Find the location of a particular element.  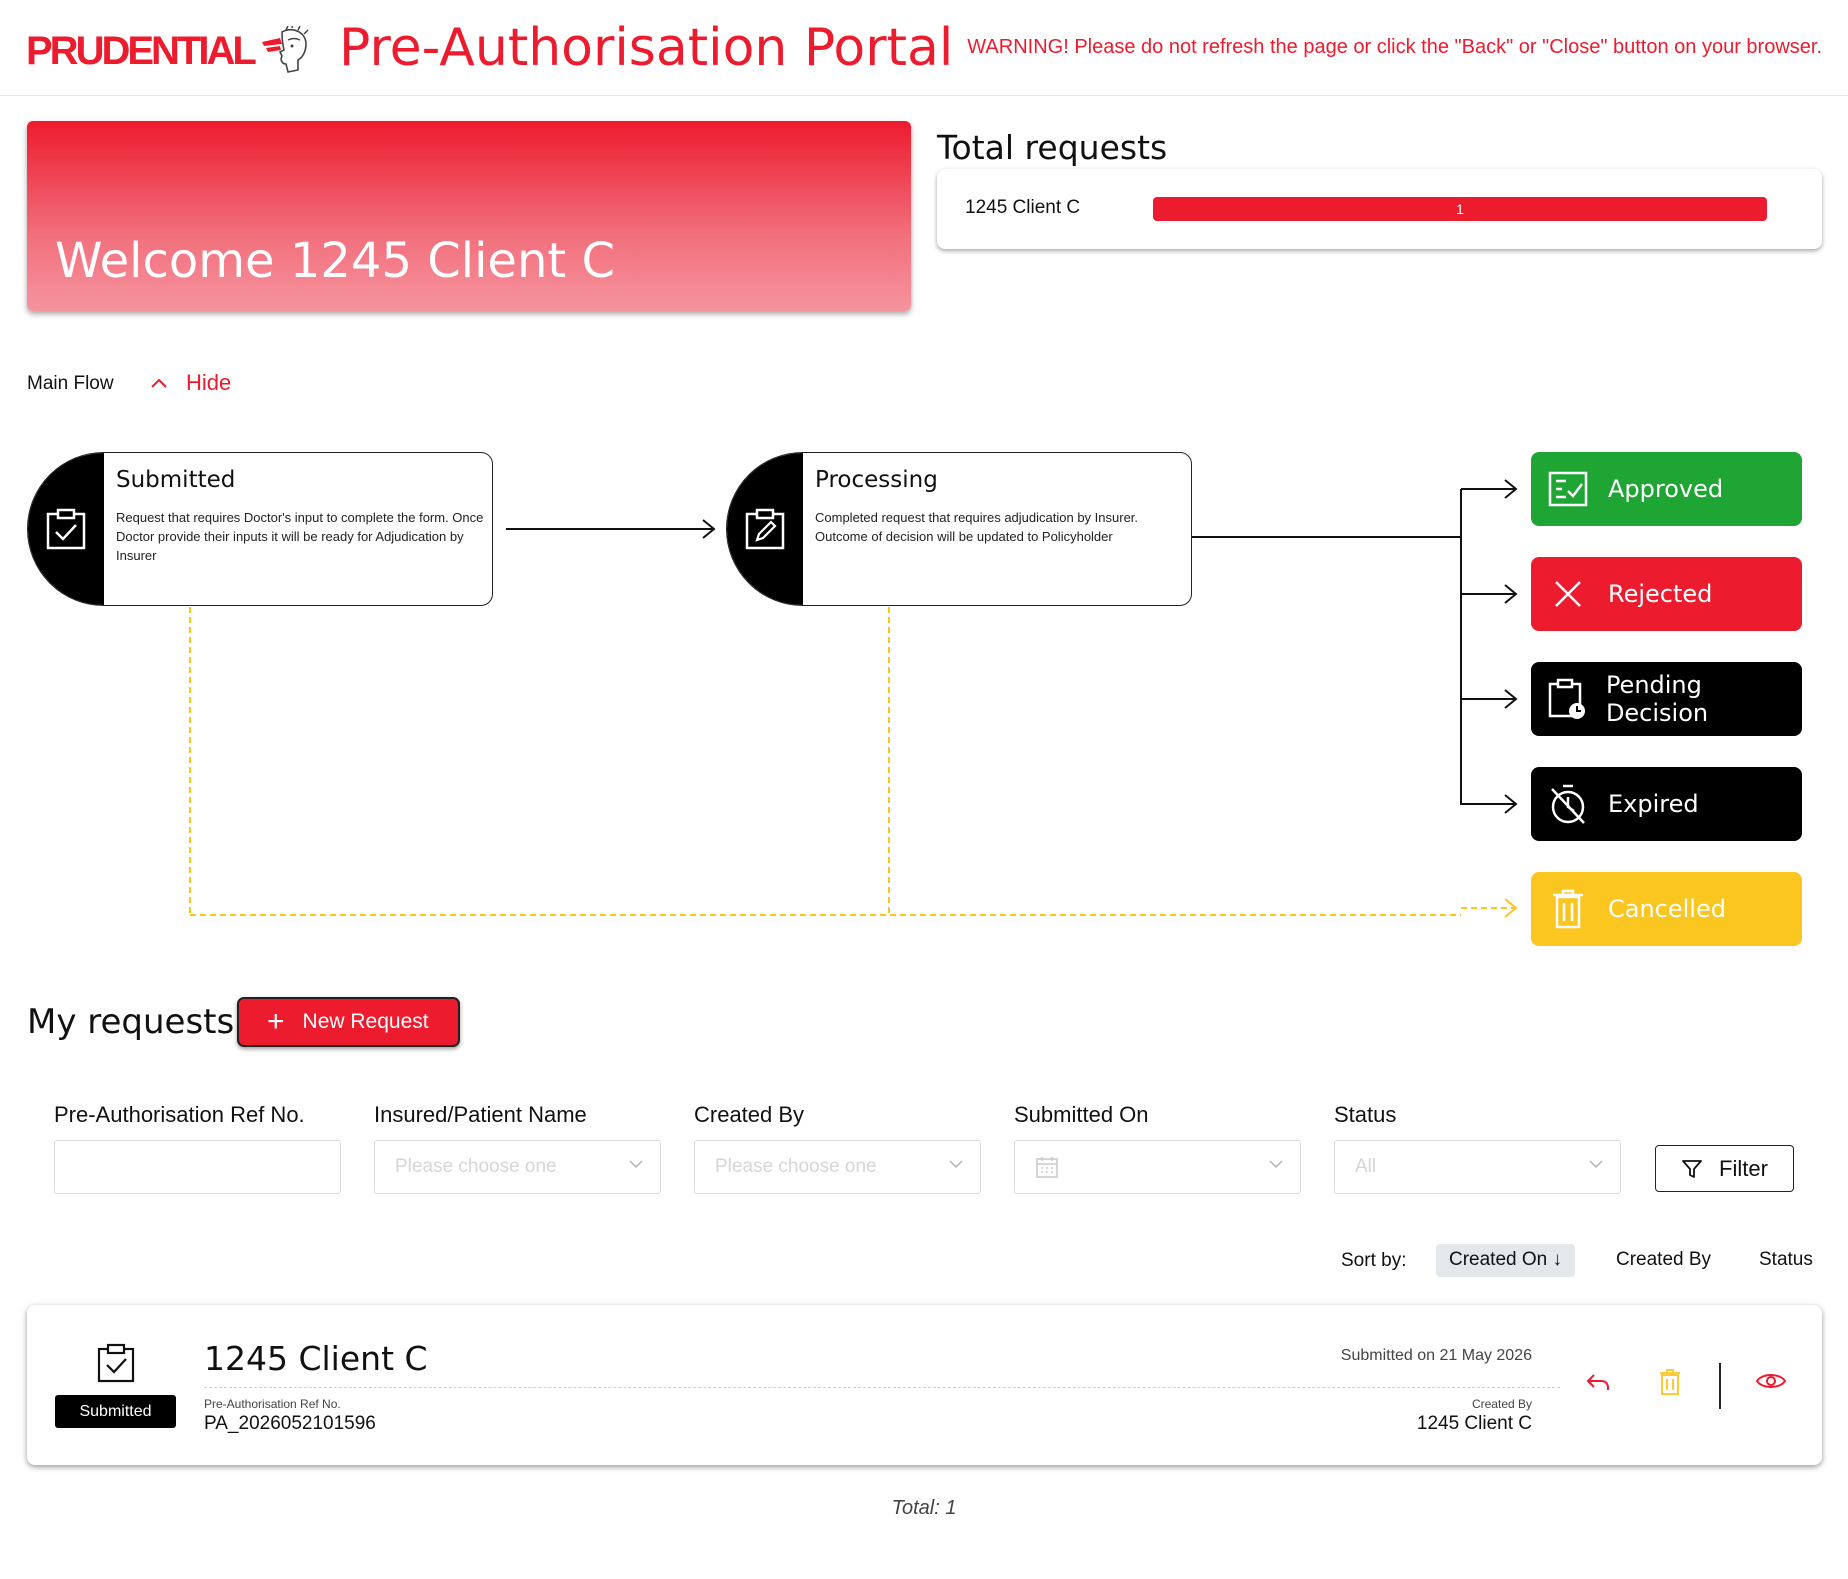

prudential-logo: PRUDENTIAL is located at coordinates (170, 51).